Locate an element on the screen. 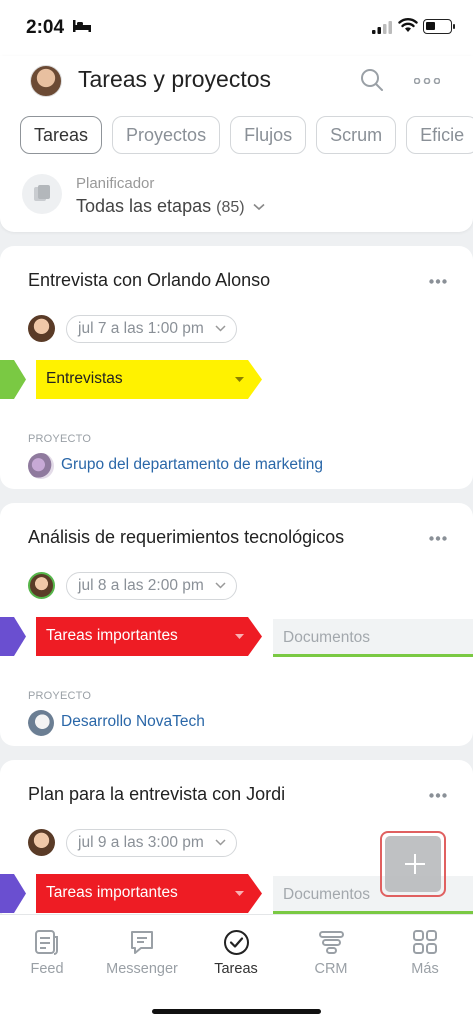 The width and height of the screenshot is (473, 1024). nav-crm: CRM is located at coordinates (331, 953).